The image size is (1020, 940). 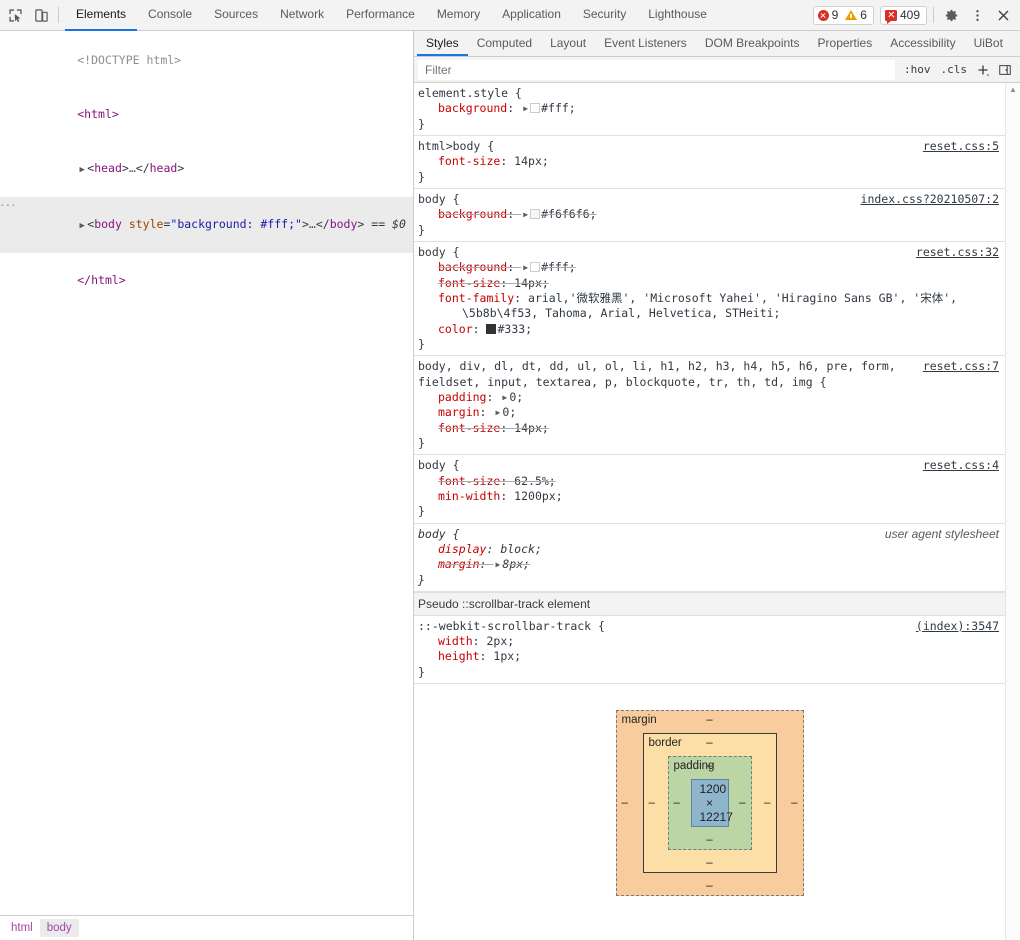 I want to click on inspect-element-icon, so click(x=15, y=15).